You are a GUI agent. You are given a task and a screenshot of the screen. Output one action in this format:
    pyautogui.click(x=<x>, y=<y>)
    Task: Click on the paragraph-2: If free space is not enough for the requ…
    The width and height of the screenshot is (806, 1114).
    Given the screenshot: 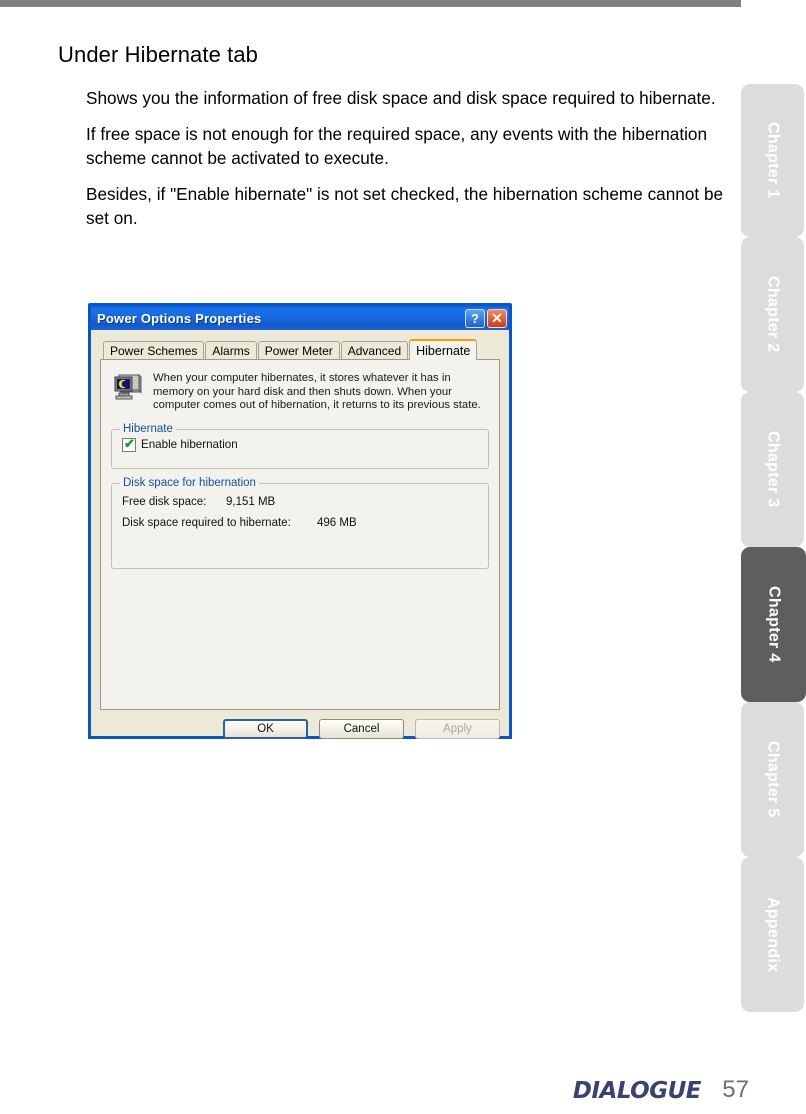 What is the action you would take?
    pyautogui.click(x=397, y=146)
    